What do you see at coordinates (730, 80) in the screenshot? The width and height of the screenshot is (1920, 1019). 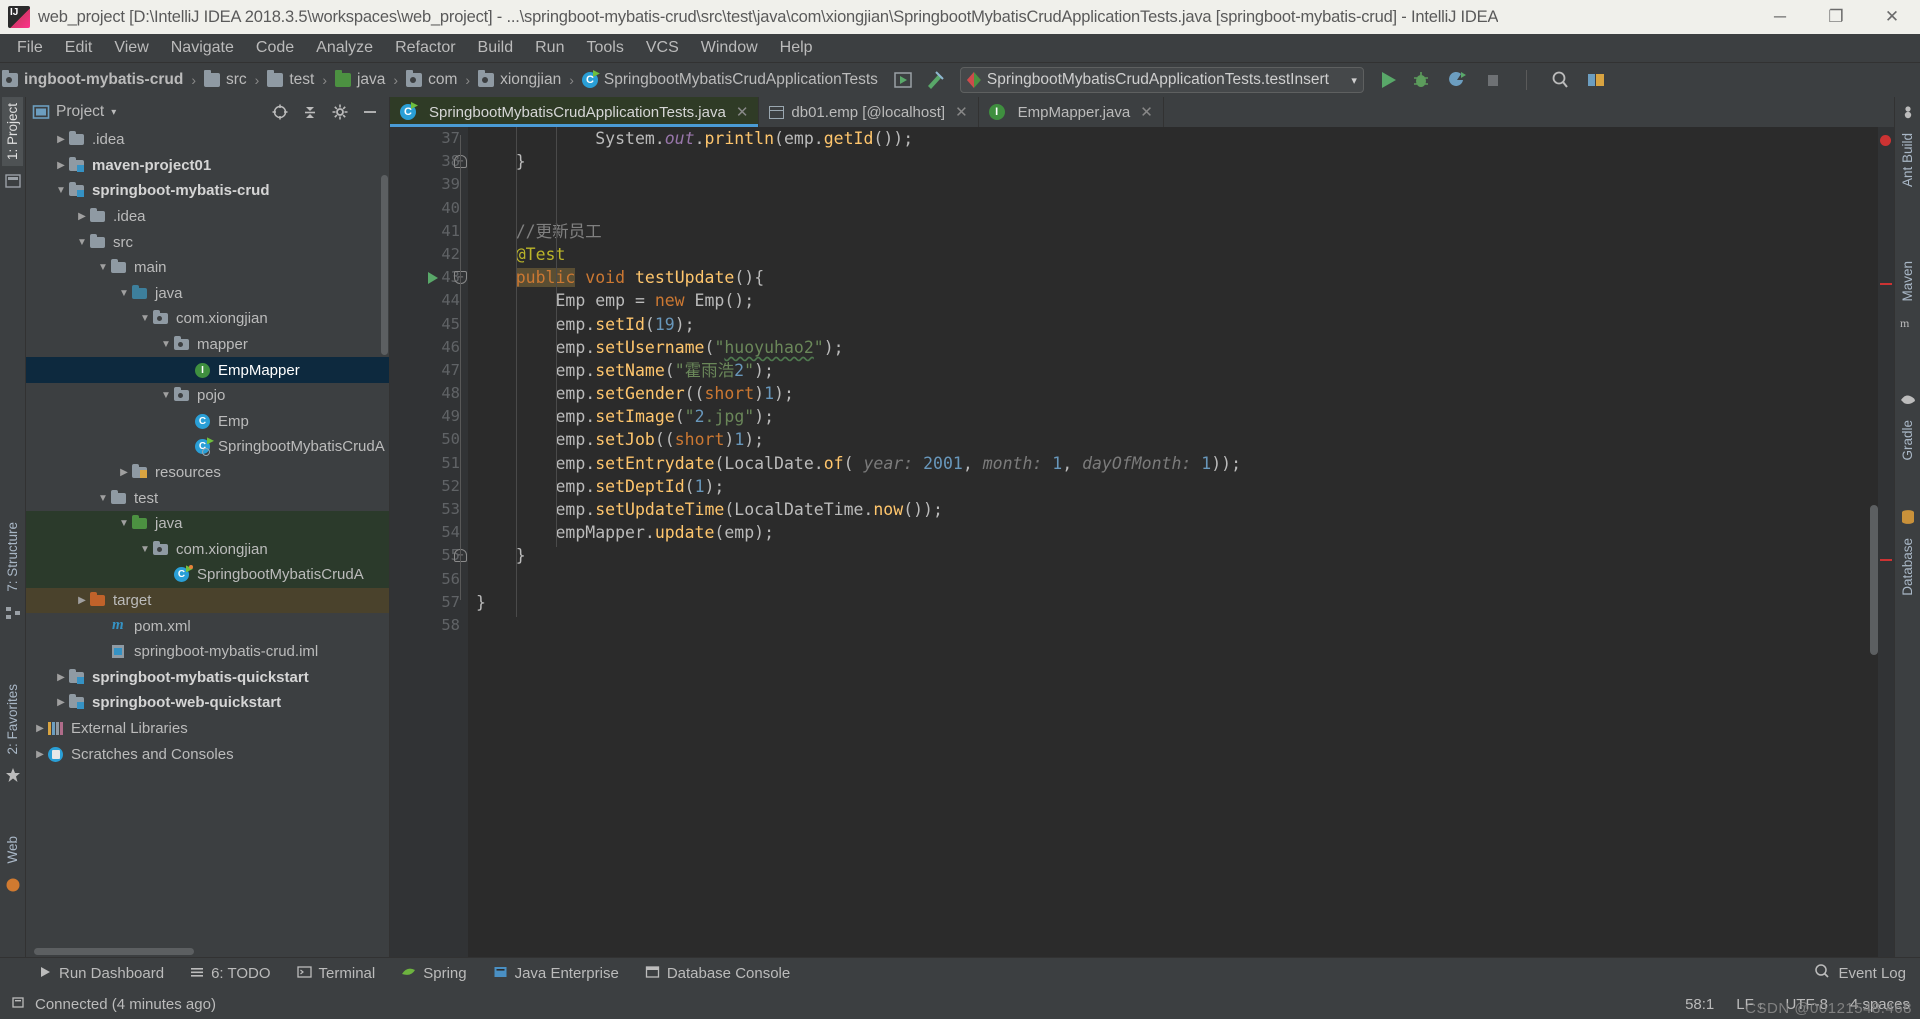 I see `breadcrumb-item-class: SpringbootMybatisCrudApplicationTests` at bounding box center [730, 80].